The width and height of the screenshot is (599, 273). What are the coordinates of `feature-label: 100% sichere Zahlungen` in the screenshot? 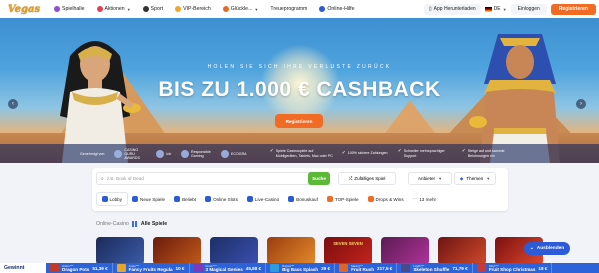 It's located at (367, 153).